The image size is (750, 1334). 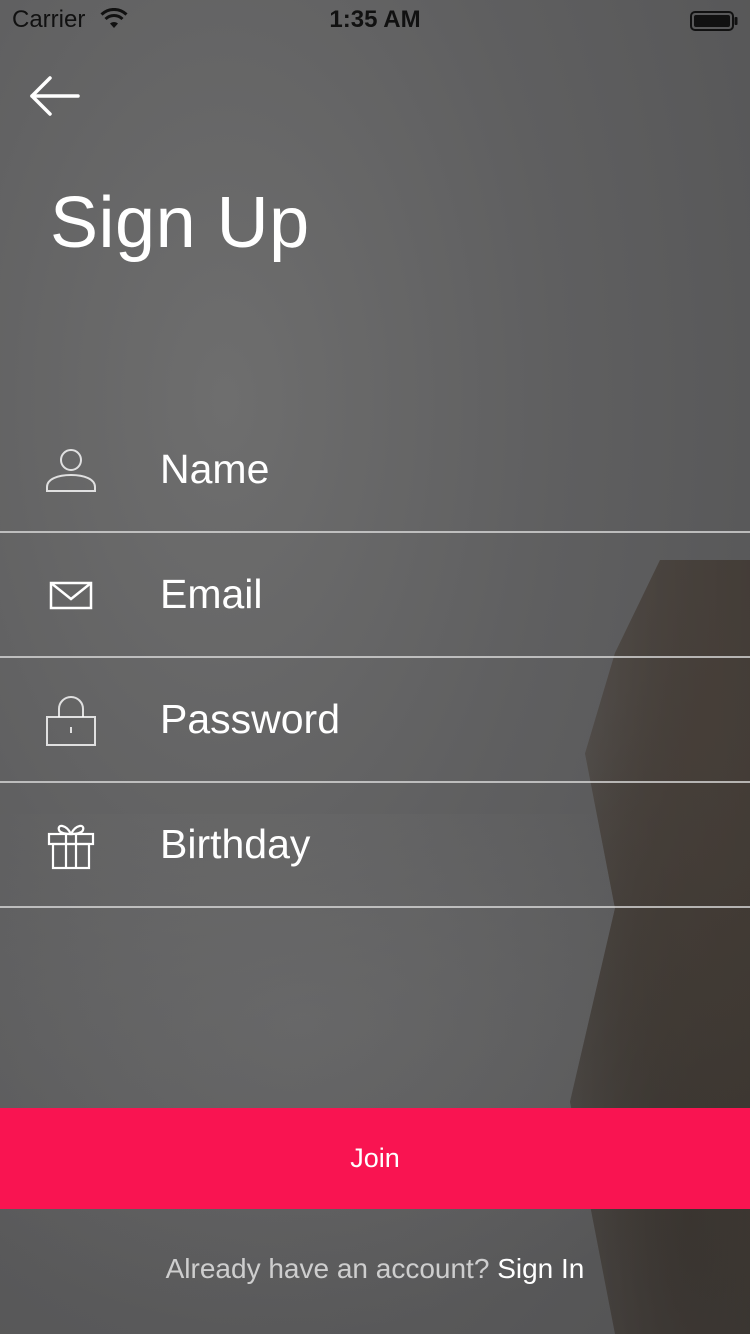 What do you see at coordinates (440, 719) in the screenshot?
I see `password-input` at bounding box center [440, 719].